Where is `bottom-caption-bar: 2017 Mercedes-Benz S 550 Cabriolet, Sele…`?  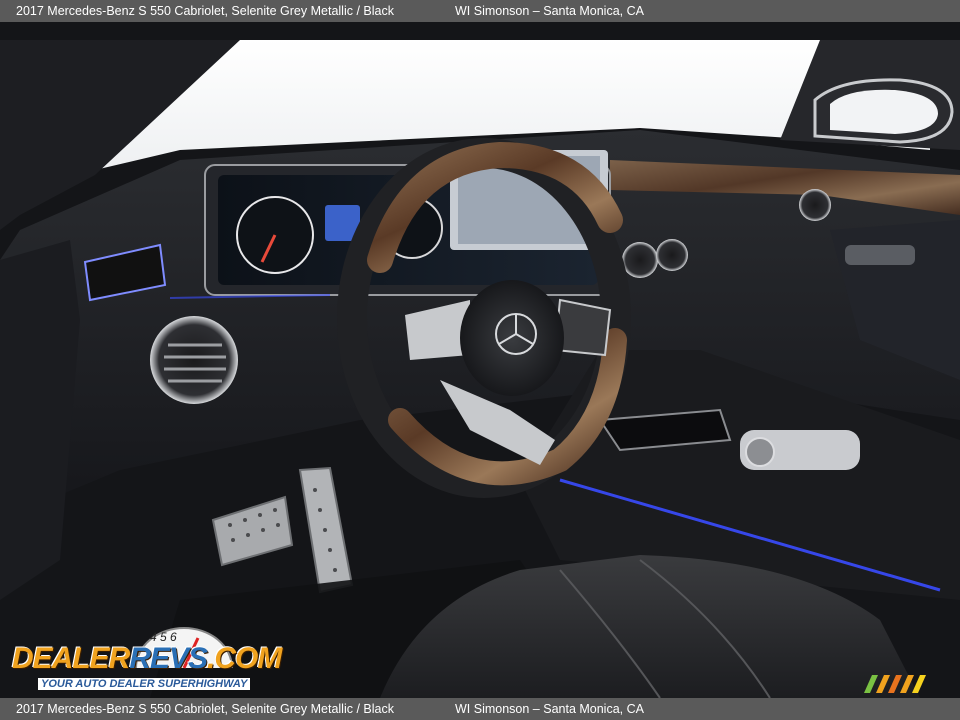 bottom-caption-bar: 2017 Mercedes-Benz S 550 Cabriolet, Sele… is located at coordinates (480, 709).